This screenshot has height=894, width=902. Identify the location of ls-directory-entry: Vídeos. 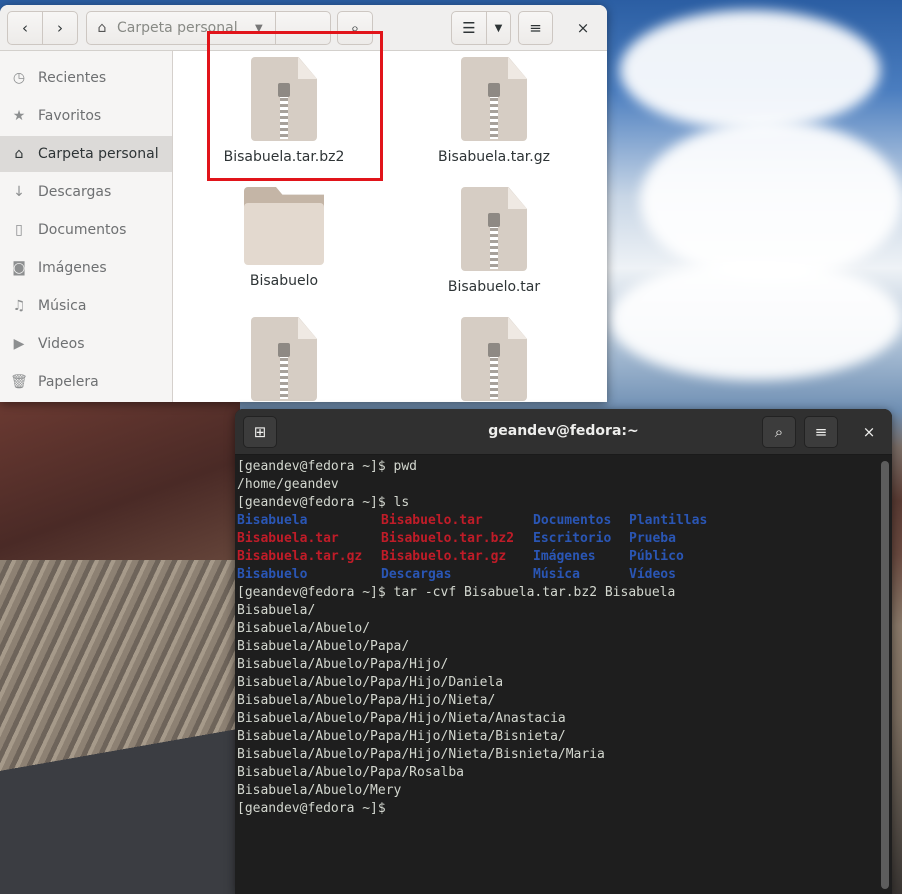
(652, 574).